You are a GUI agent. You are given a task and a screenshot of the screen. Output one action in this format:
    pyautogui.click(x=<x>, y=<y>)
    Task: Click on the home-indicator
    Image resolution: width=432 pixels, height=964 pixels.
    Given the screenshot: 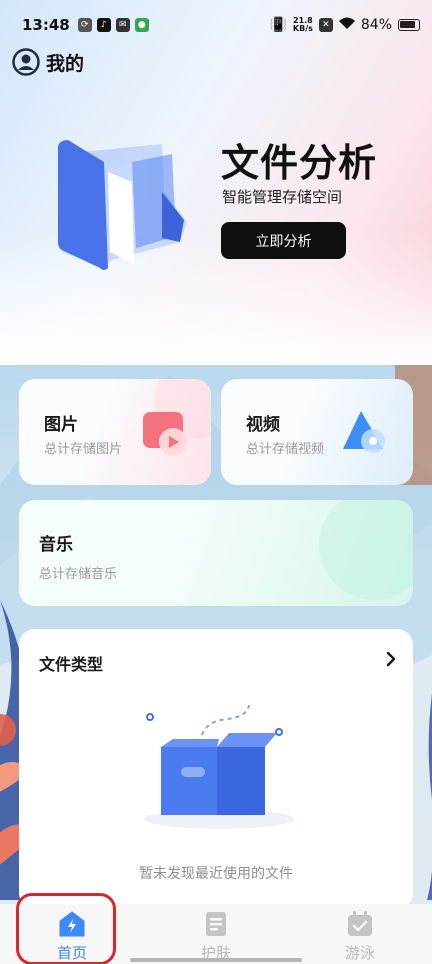 What is the action you would take?
    pyautogui.click(x=216, y=960)
    